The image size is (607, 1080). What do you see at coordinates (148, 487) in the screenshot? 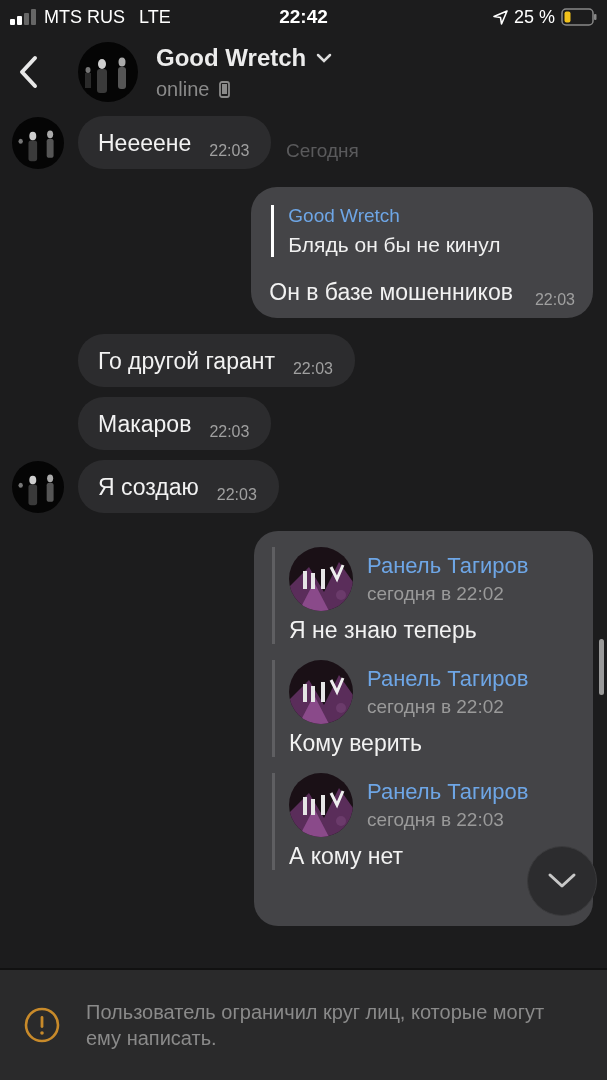
I see `message-text: Я создаю` at bounding box center [148, 487].